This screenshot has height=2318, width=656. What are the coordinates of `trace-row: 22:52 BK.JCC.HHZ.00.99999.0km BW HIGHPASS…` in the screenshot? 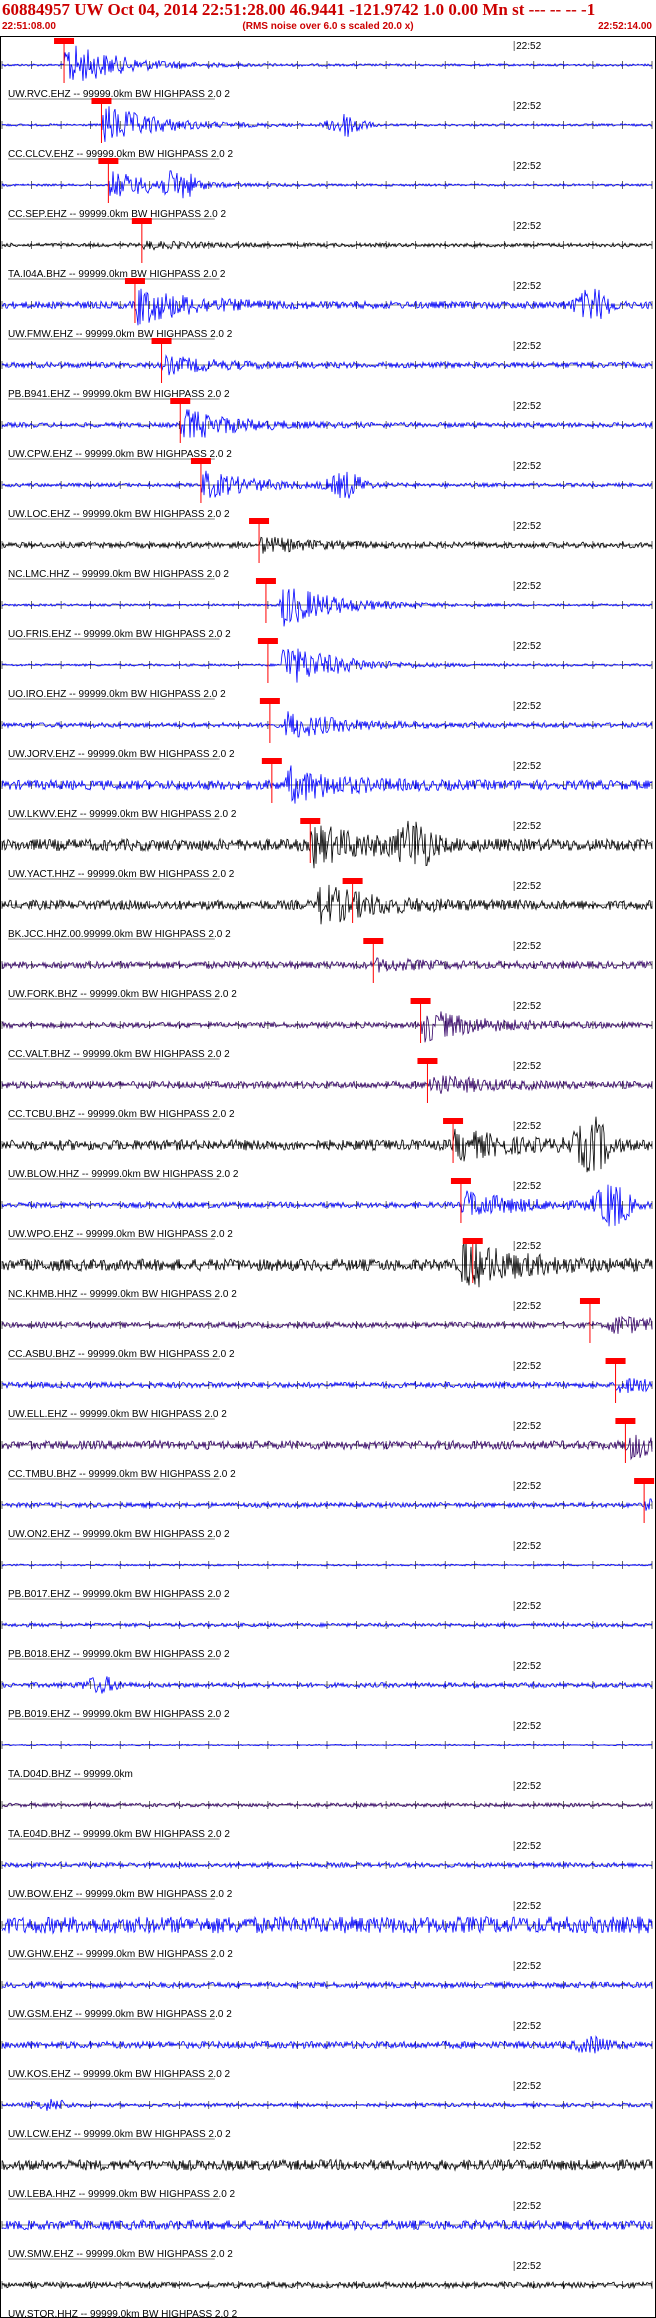 It's located at (327, 909).